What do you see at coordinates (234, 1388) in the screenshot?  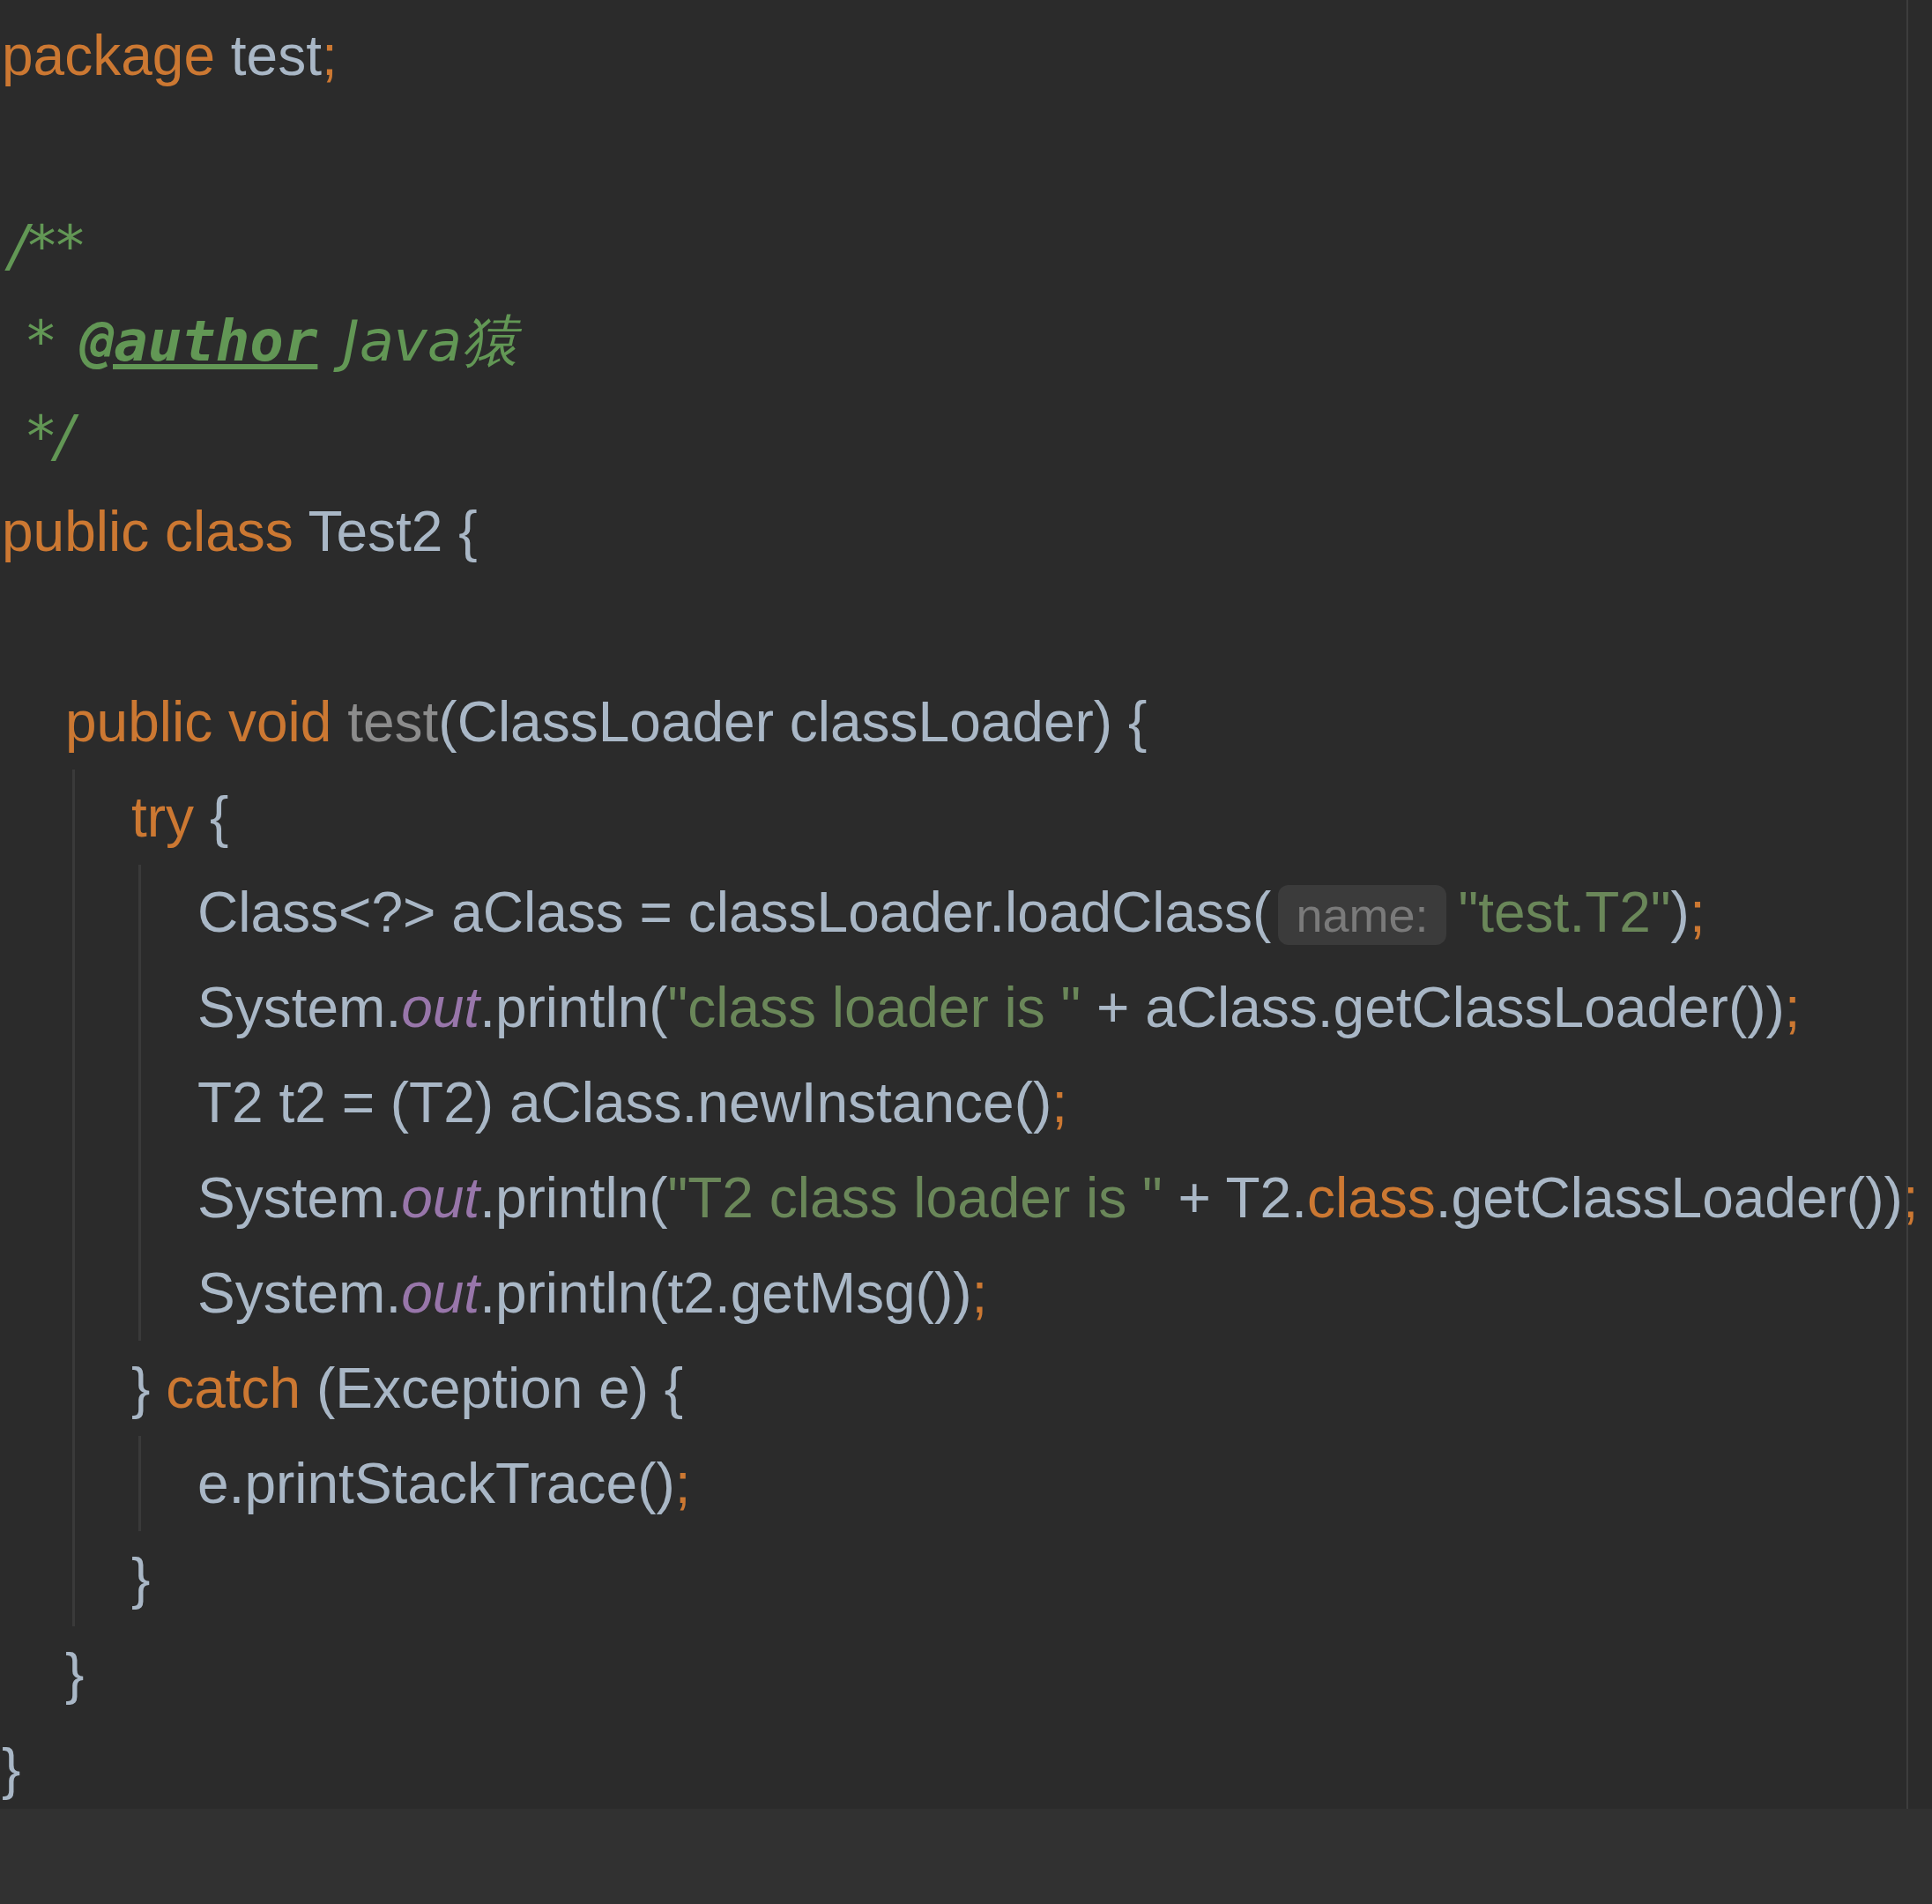 I see `code-keyword: catch` at bounding box center [234, 1388].